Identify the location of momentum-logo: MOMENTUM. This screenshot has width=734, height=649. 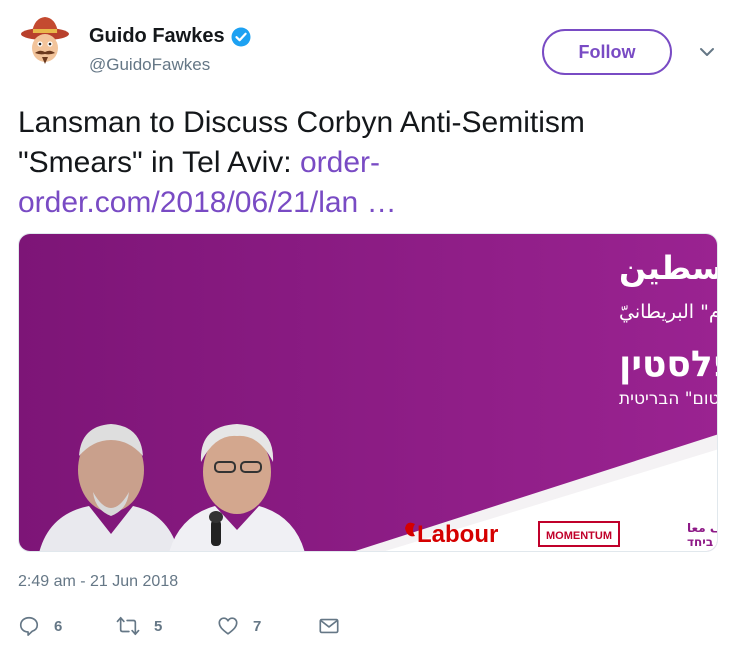
(579, 534).